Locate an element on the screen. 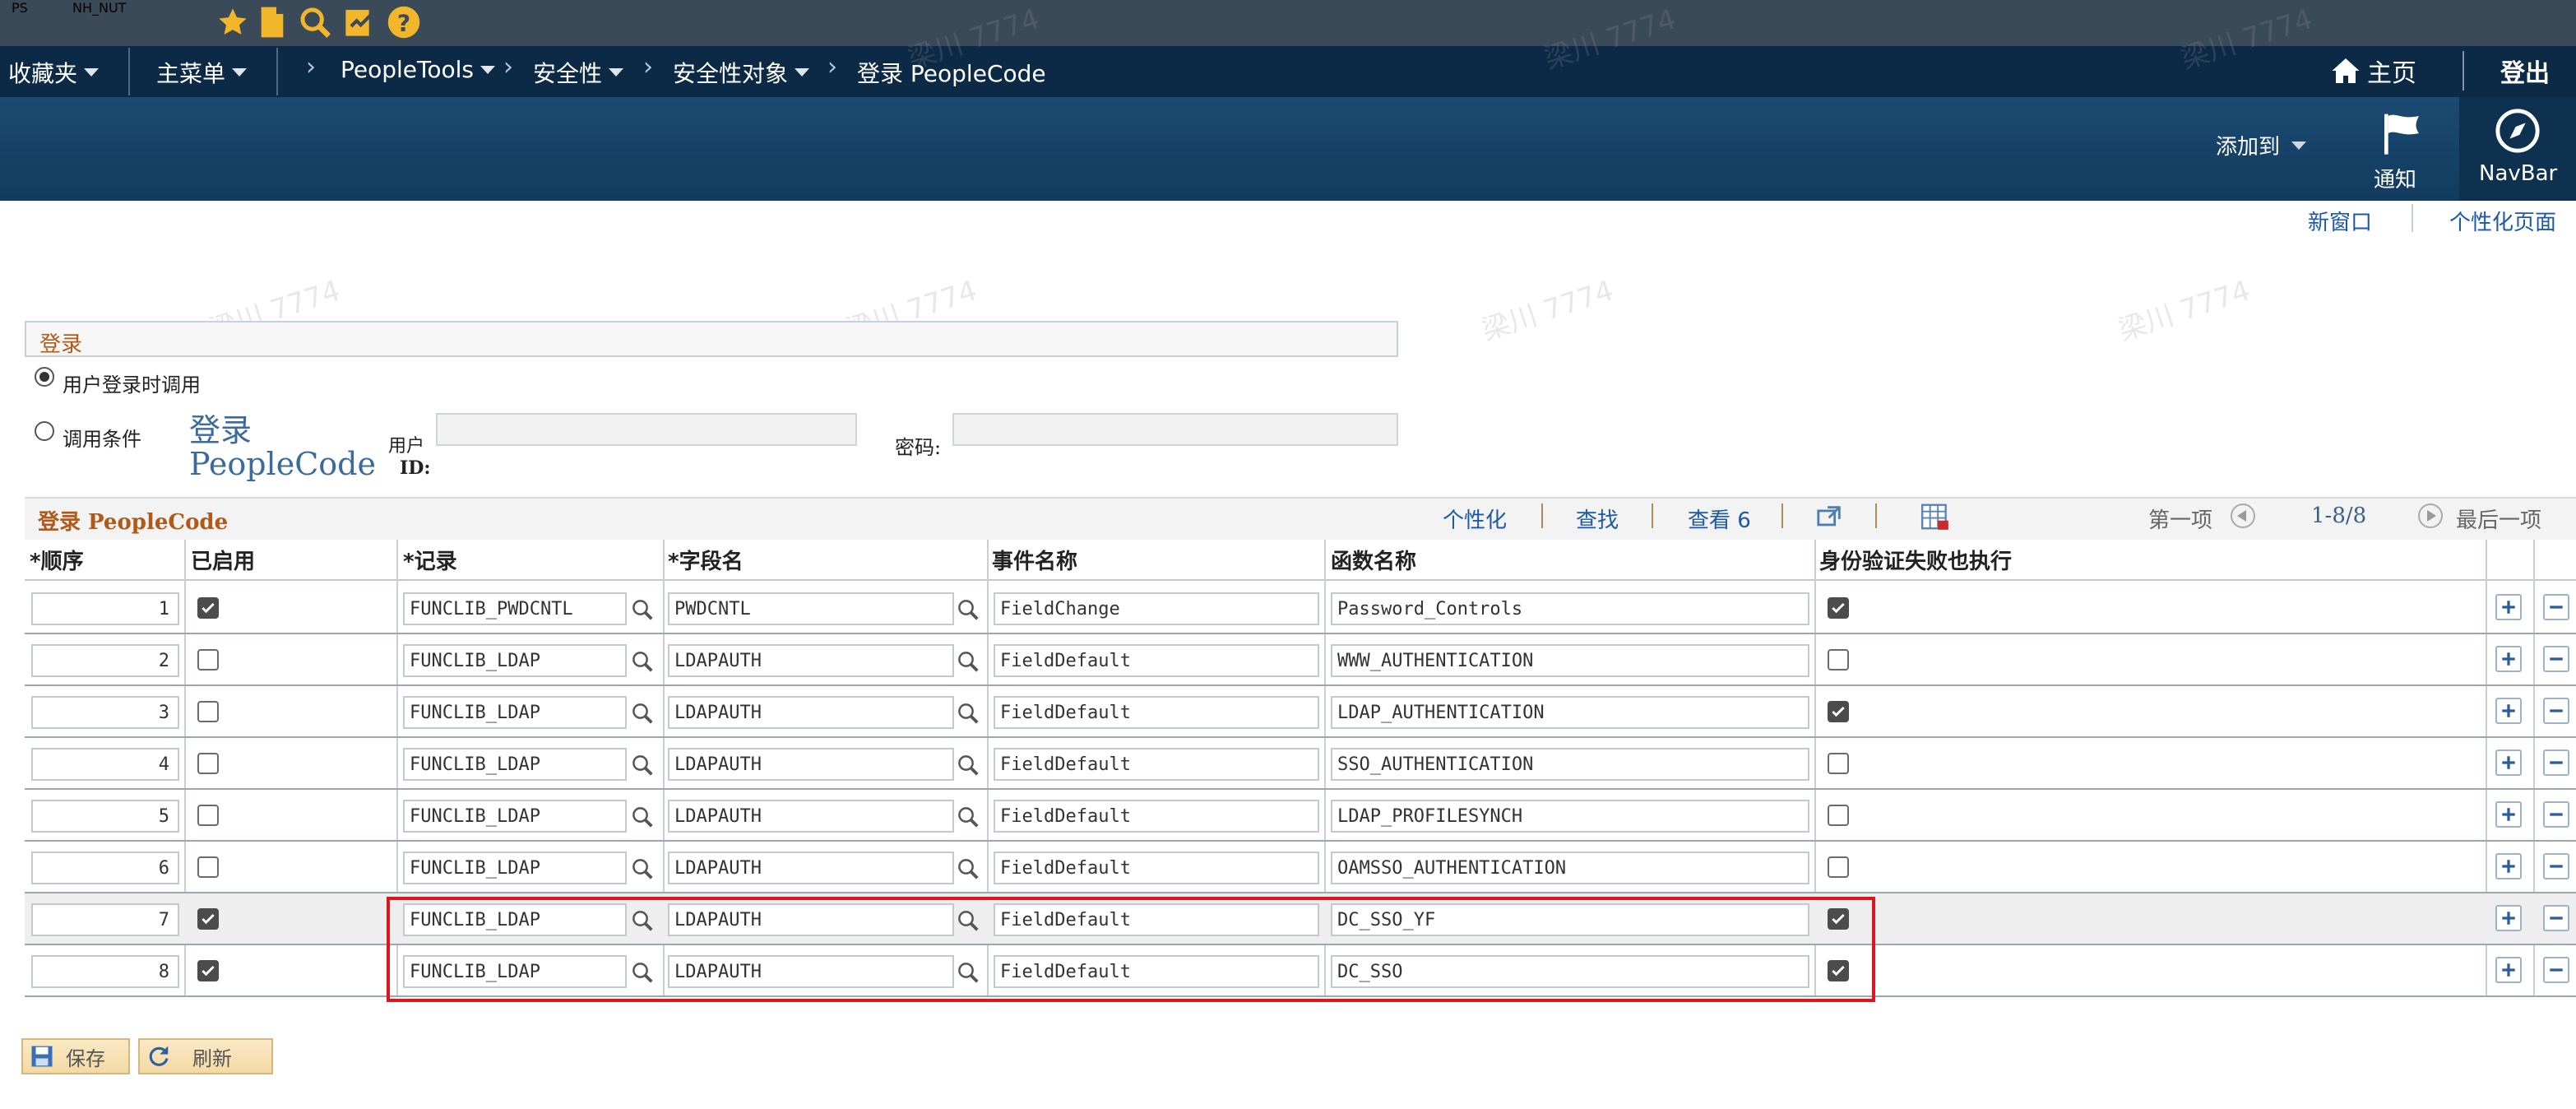 The width and height of the screenshot is (2576, 1109). column-header-record: *记录 is located at coordinates (430, 560).